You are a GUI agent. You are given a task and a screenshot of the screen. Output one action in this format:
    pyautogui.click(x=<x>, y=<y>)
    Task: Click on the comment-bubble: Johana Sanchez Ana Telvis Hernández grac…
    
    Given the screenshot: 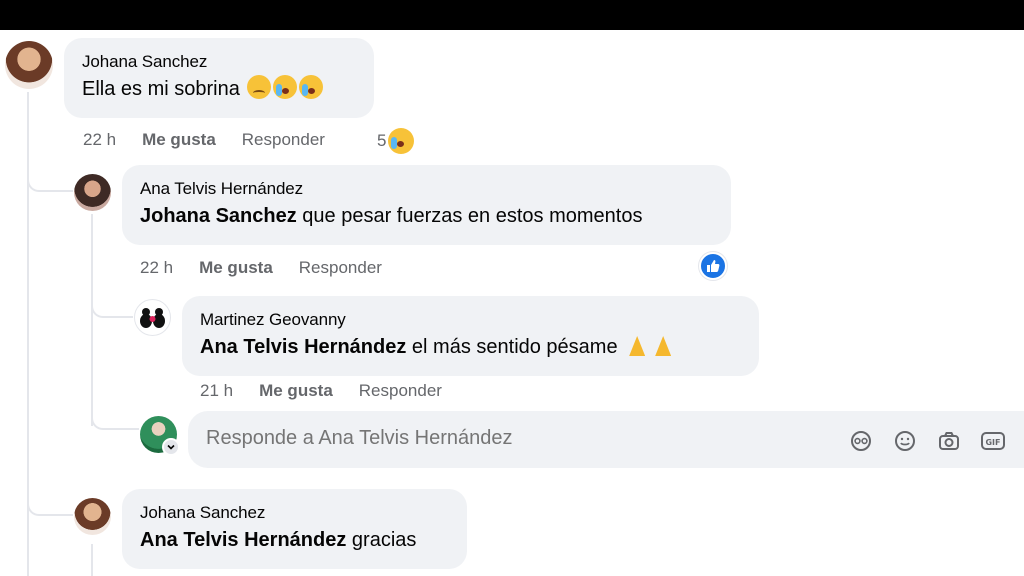 What is the action you would take?
    pyautogui.click(x=294, y=529)
    